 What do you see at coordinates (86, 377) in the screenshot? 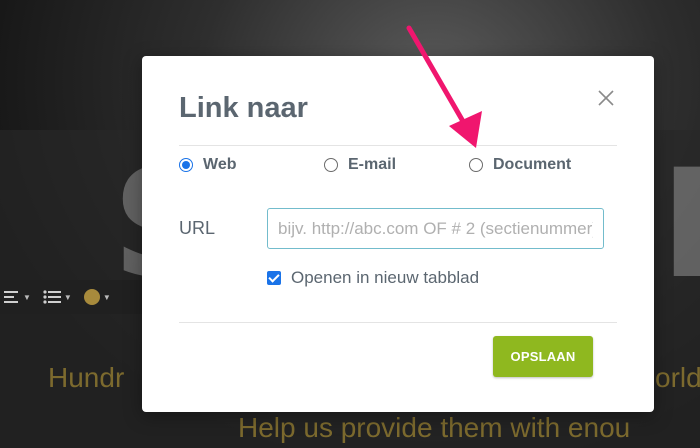
I see `background-text-left: Hundr` at bounding box center [86, 377].